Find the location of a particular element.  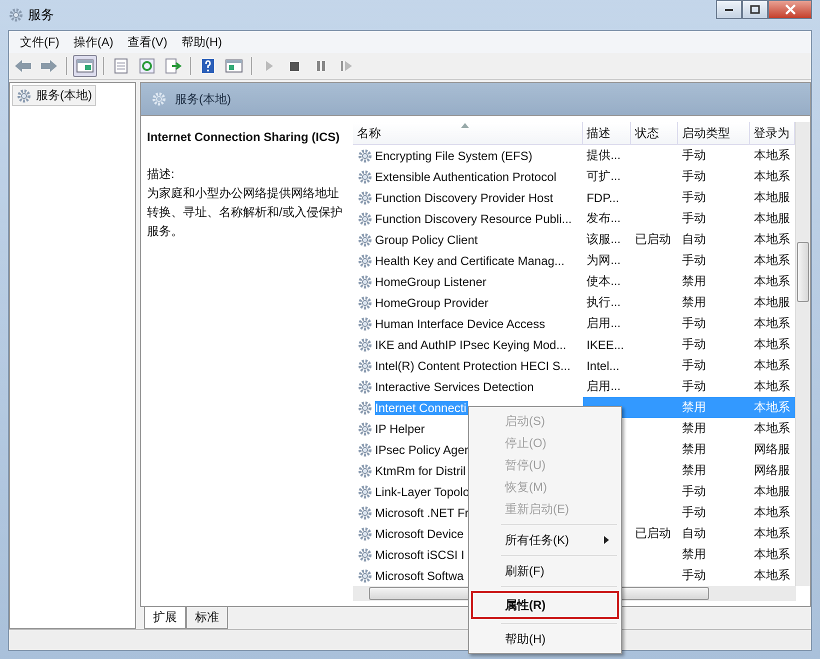

pane-title: 服务(本地) is located at coordinates (203, 99).